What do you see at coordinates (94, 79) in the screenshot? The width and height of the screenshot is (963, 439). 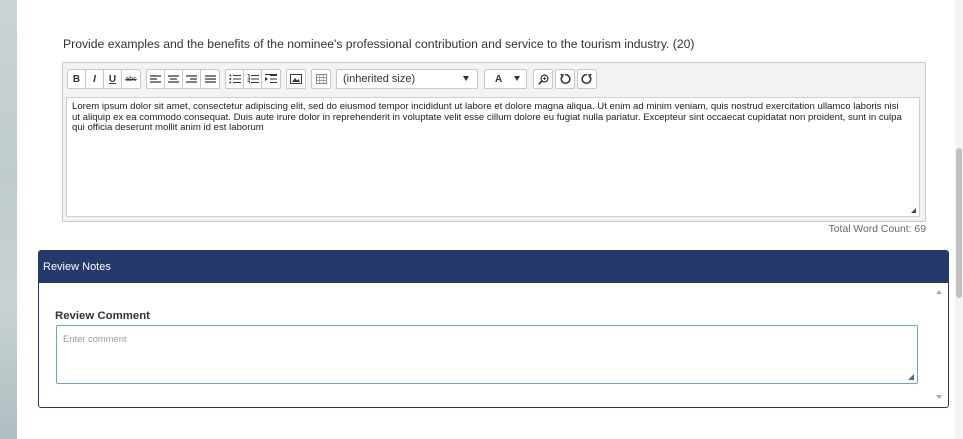 I see `italic-button: I` at bounding box center [94, 79].